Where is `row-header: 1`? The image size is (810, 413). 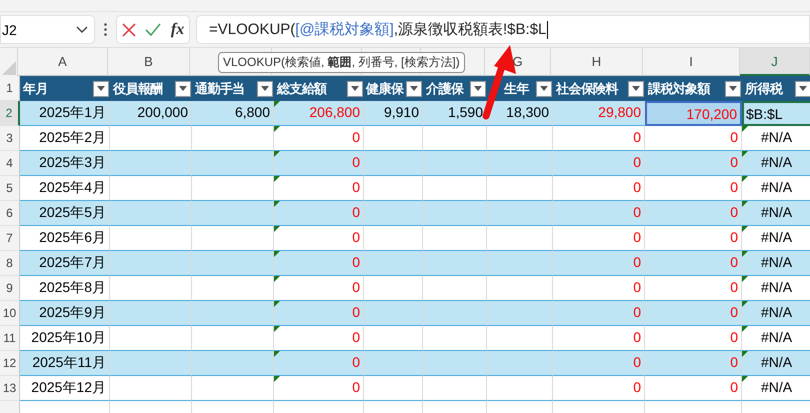 row-header: 1 is located at coordinates (10, 88).